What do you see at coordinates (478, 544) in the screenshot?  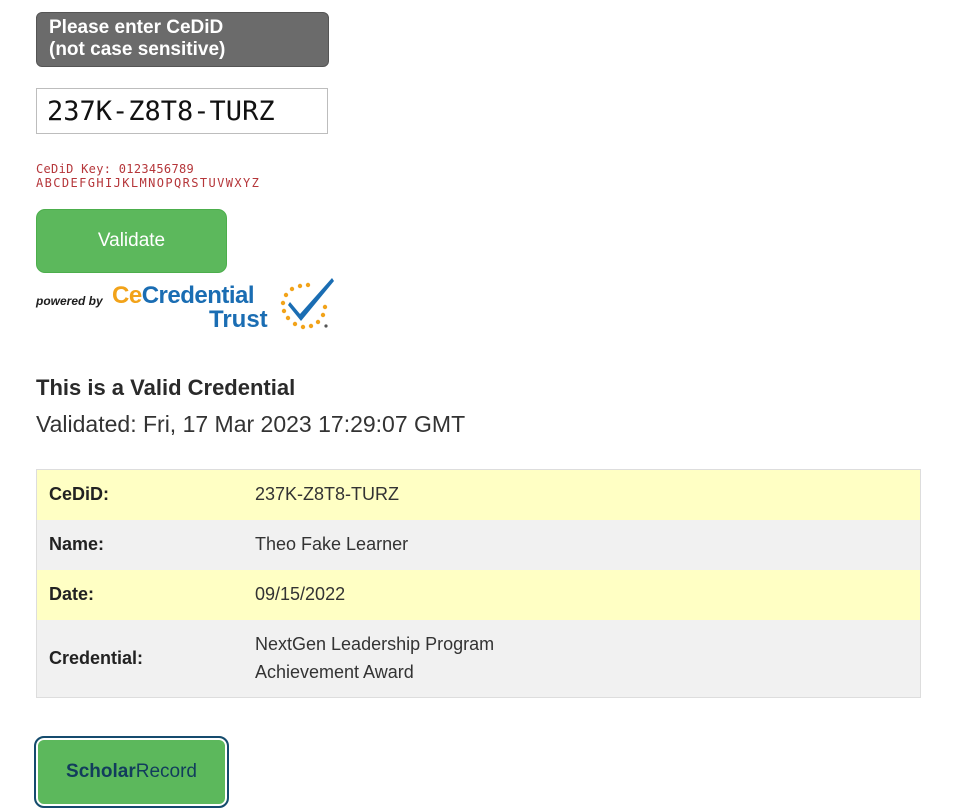 I see `table-row: Name: Theo Fake Learner` at bounding box center [478, 544].